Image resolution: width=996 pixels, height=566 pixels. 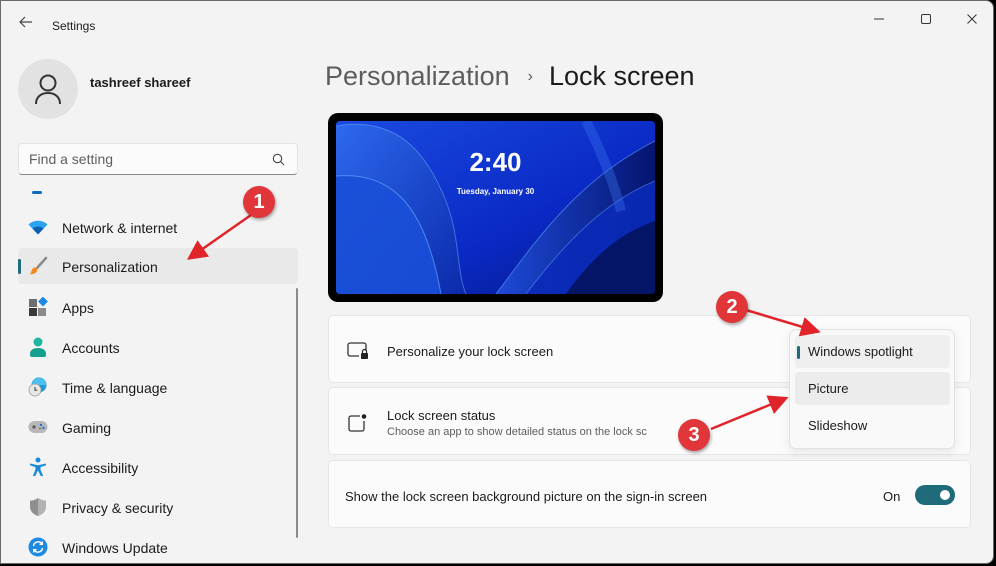 I want to click on annotation-badge-3: 3, so click(x=694, y=435).